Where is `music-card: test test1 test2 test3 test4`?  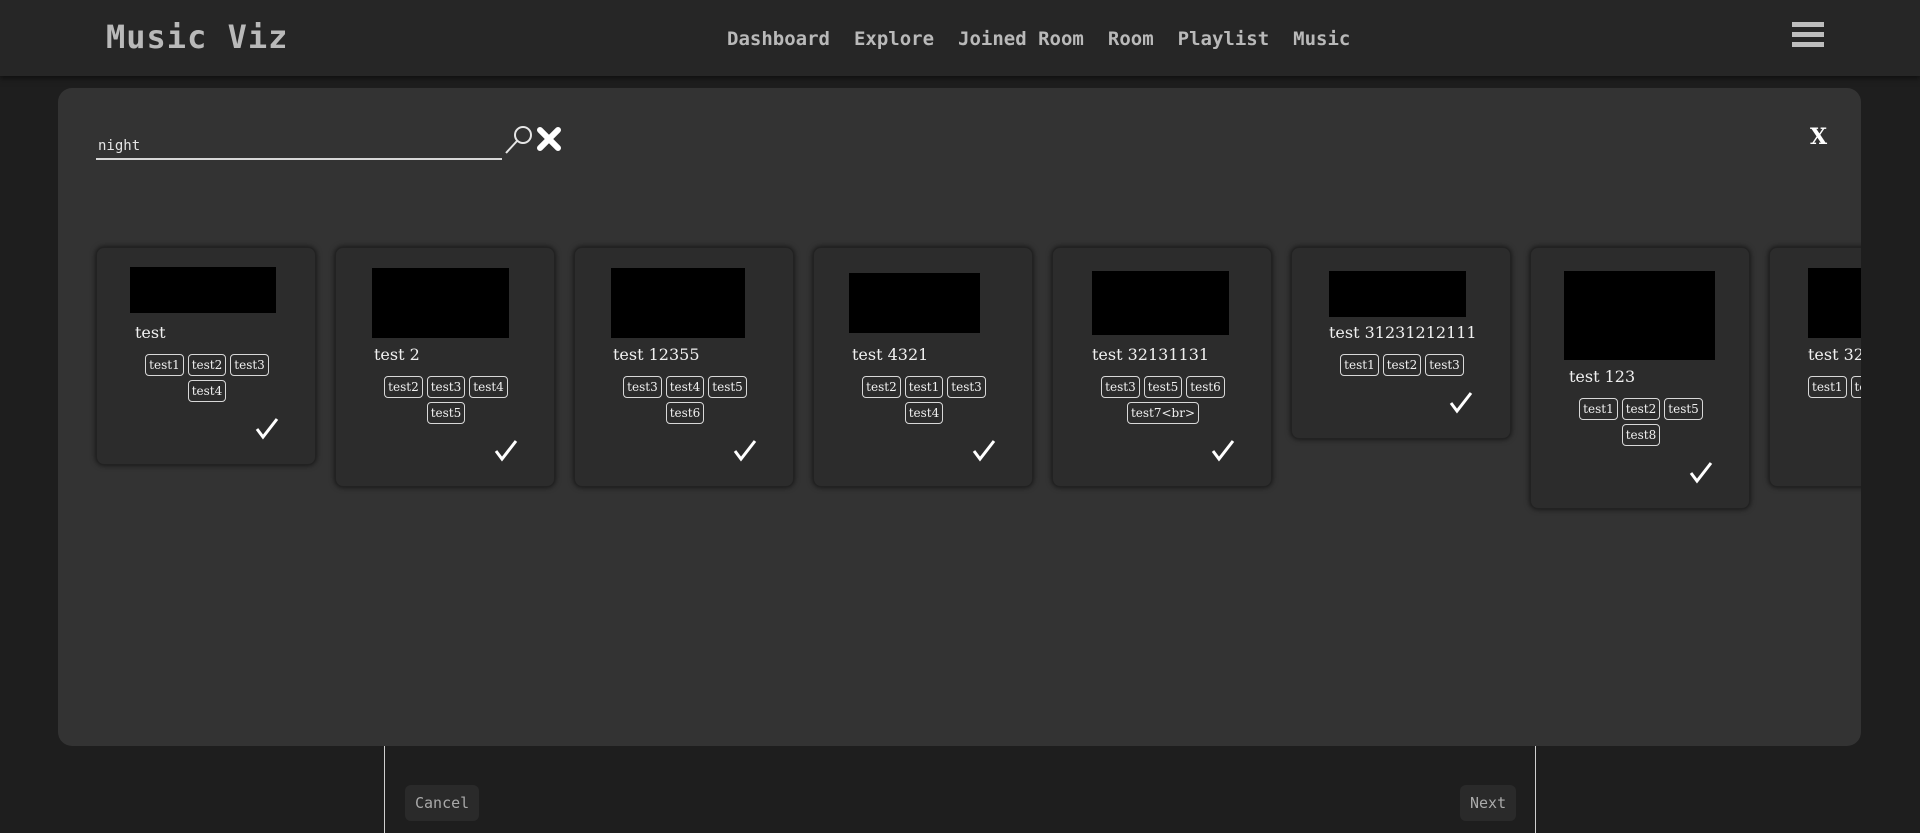 music-card: test test1 test2 test3 test4 is located at coordinates (206, 356).